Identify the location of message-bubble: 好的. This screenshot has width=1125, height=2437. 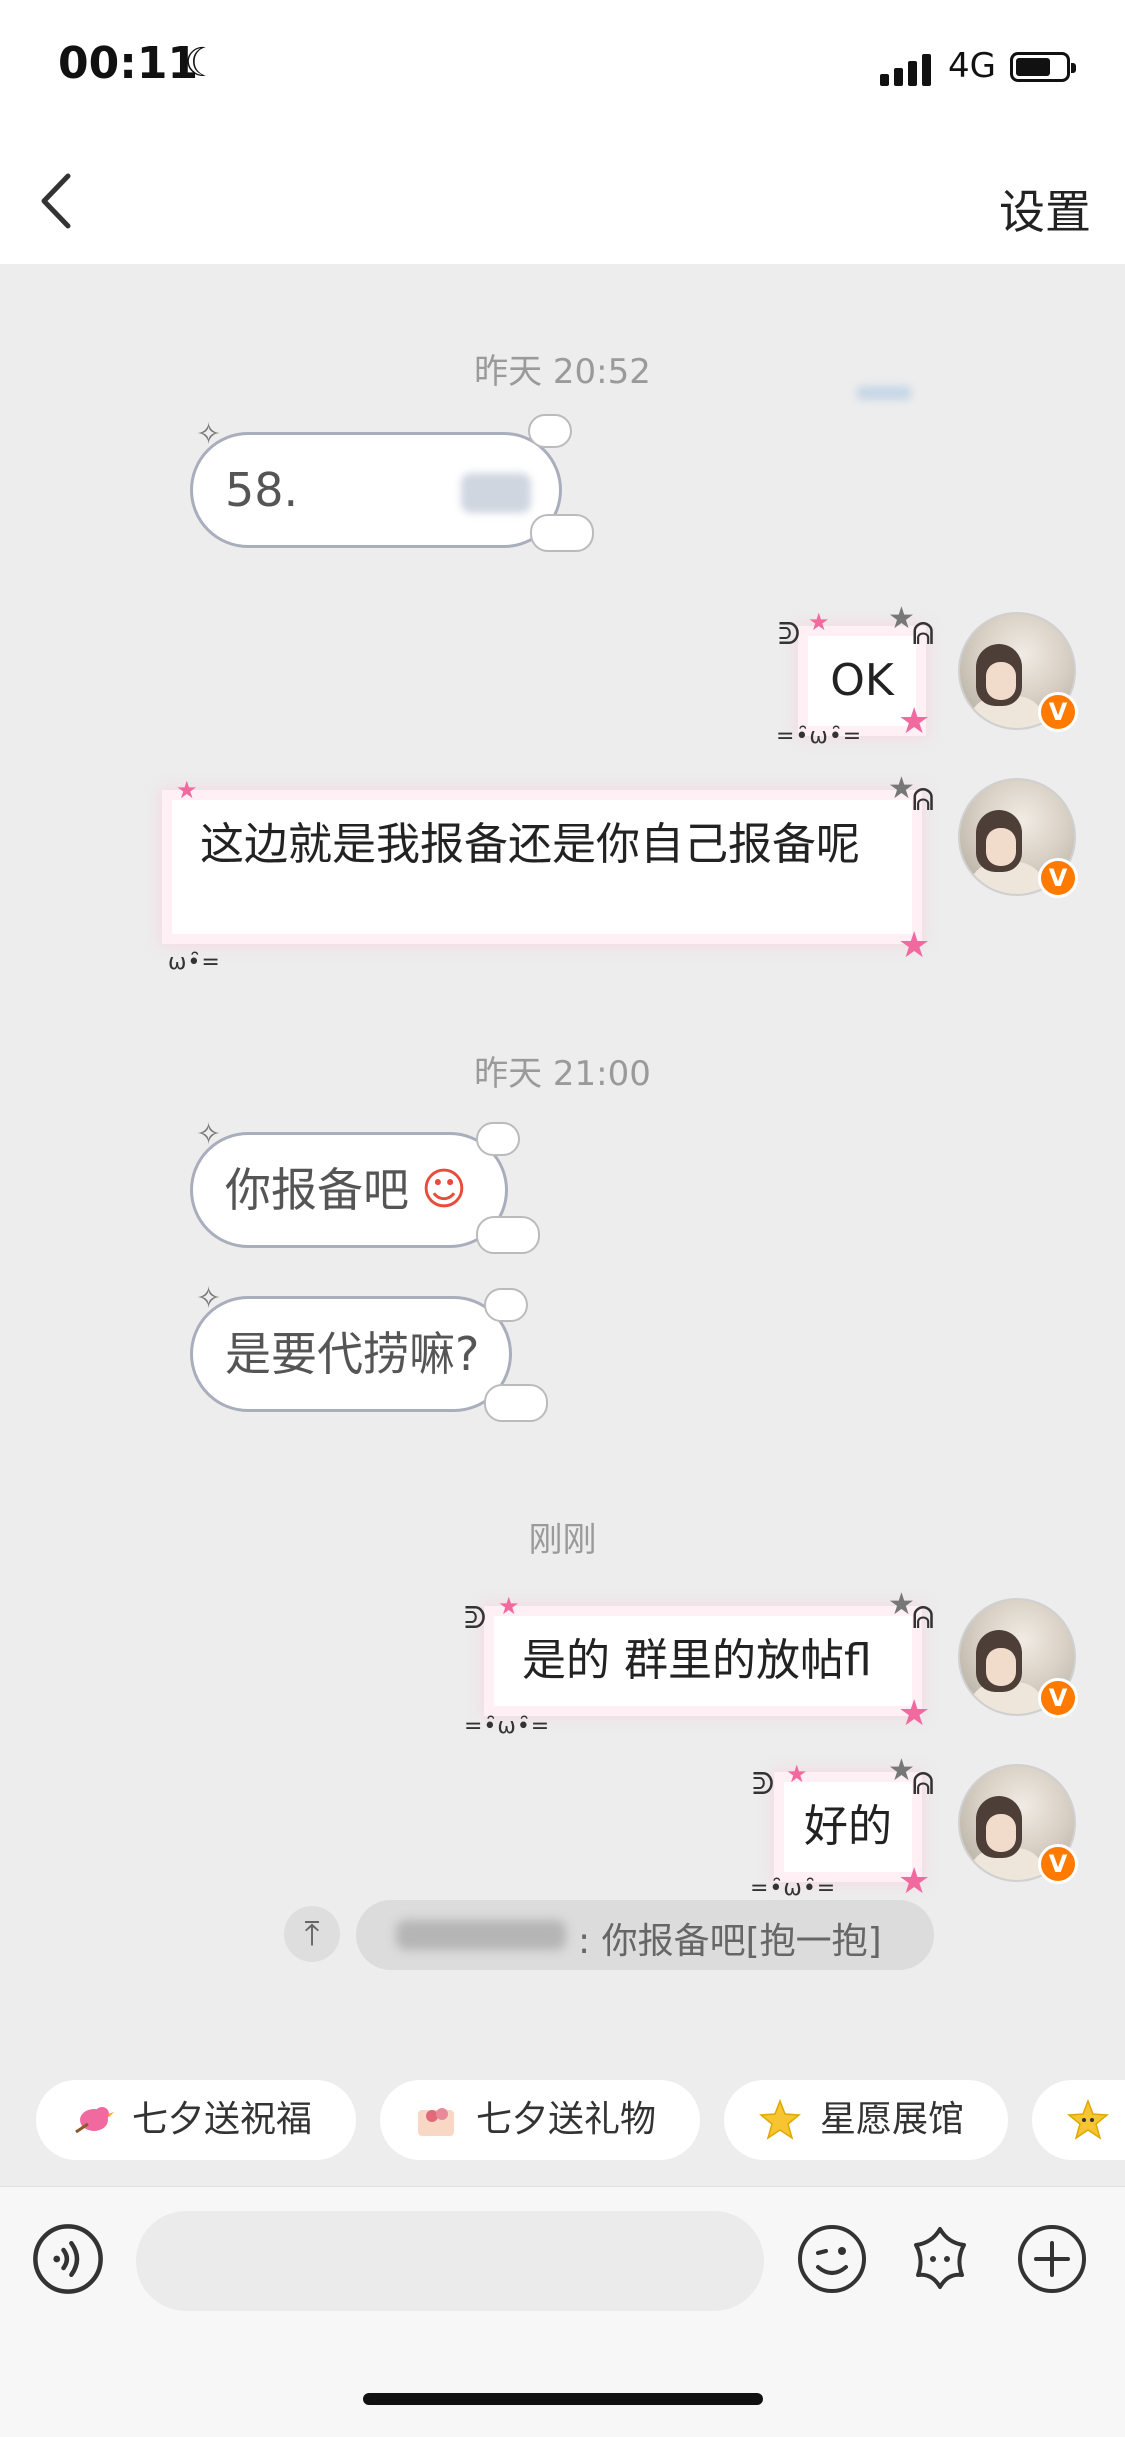
(848, 1827).